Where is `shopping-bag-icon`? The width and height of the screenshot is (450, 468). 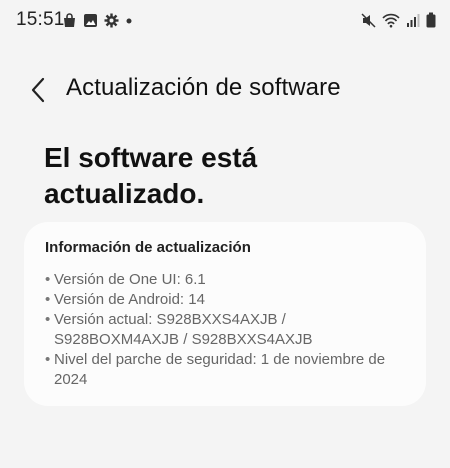 shopping-bag-icon is located at coordinates (69, 20).